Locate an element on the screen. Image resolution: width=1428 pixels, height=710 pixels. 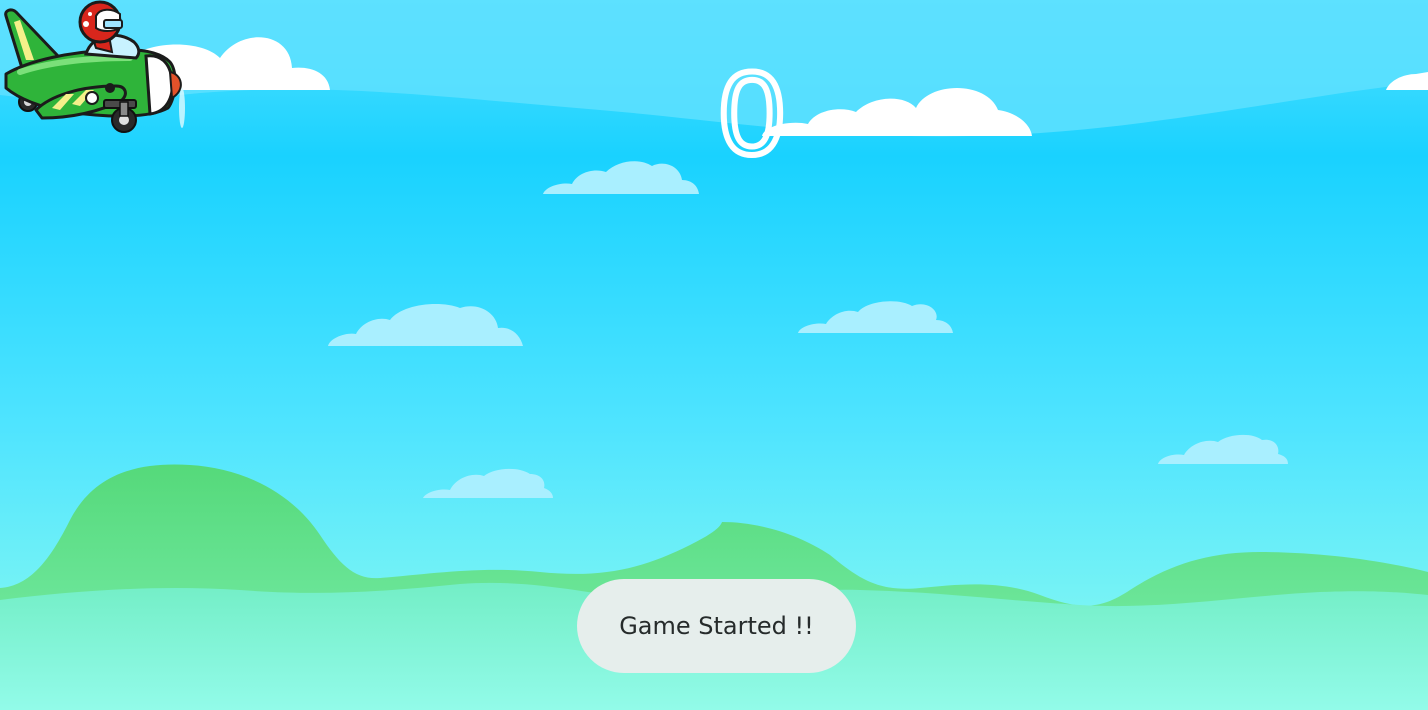
player-plane is located at coordinates (95, 70).